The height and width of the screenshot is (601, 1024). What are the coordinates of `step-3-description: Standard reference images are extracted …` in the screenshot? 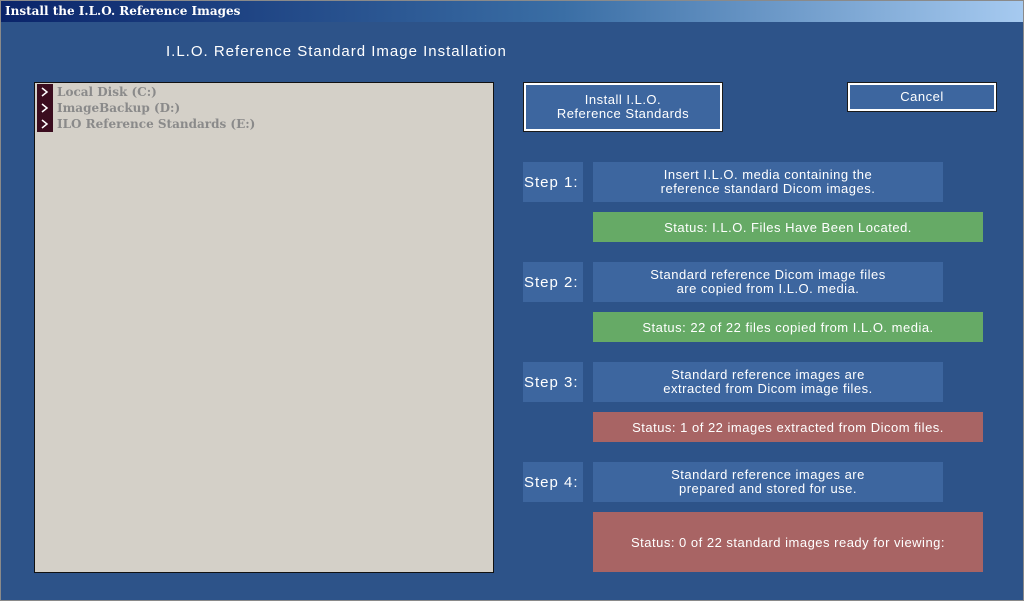 It's located at (768, 382).